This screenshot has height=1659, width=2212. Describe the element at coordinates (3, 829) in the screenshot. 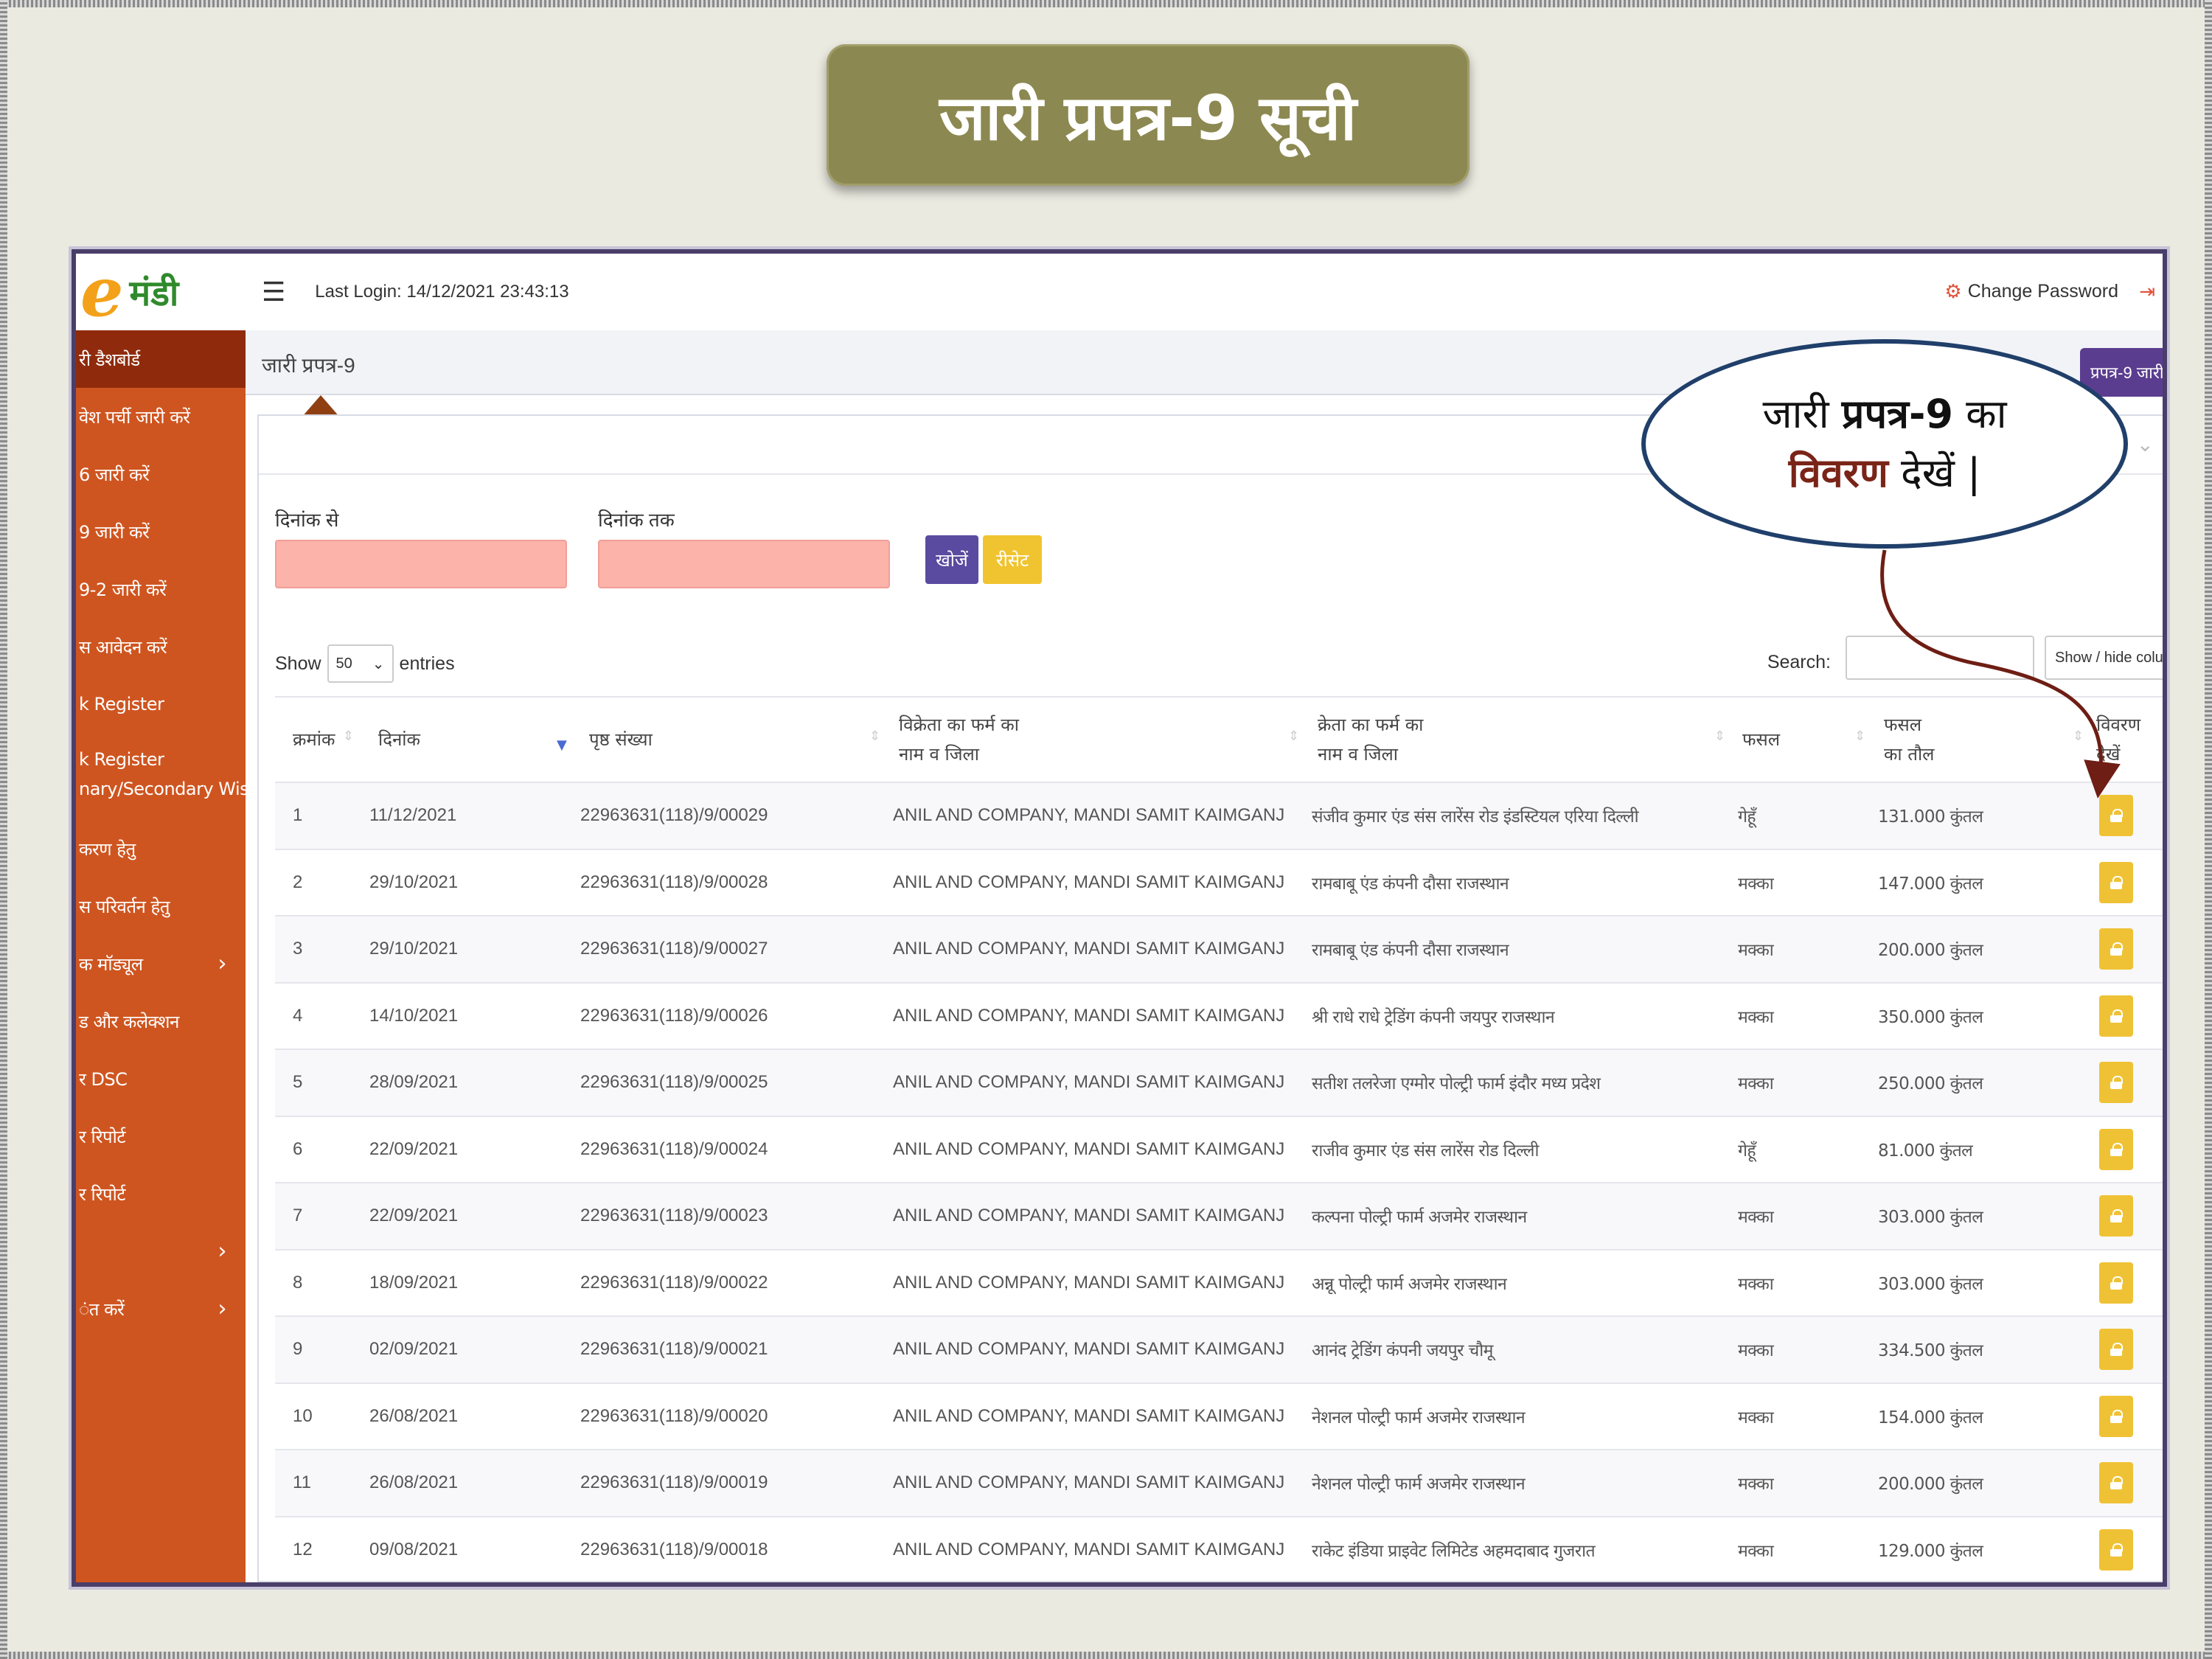

I see `slide-border-left` at that location.